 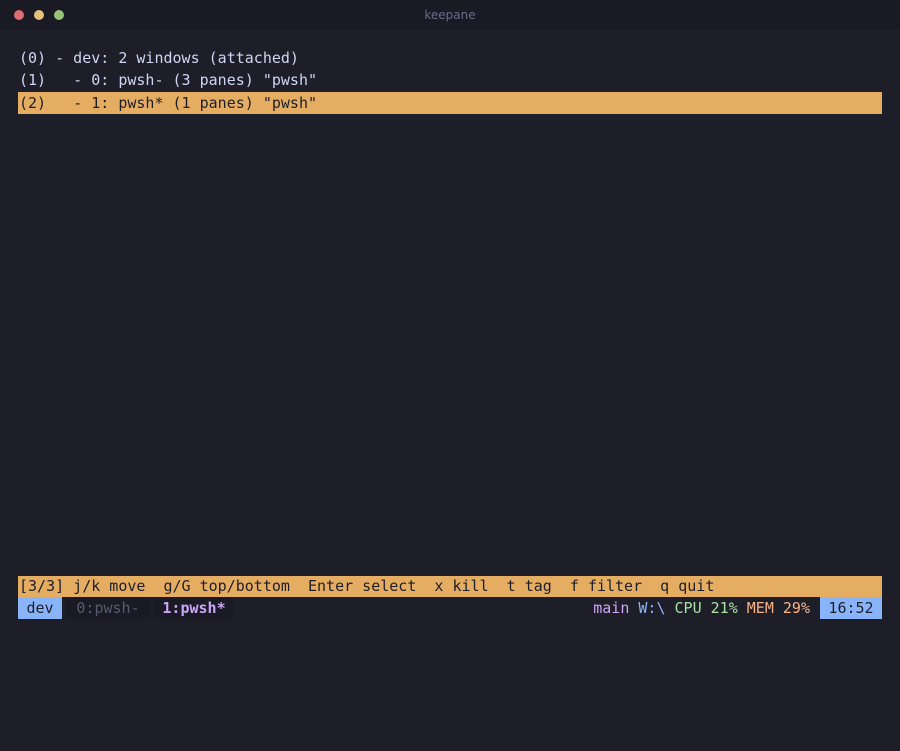 I want to click on clock: 16:52, so click(x=851, y=608).